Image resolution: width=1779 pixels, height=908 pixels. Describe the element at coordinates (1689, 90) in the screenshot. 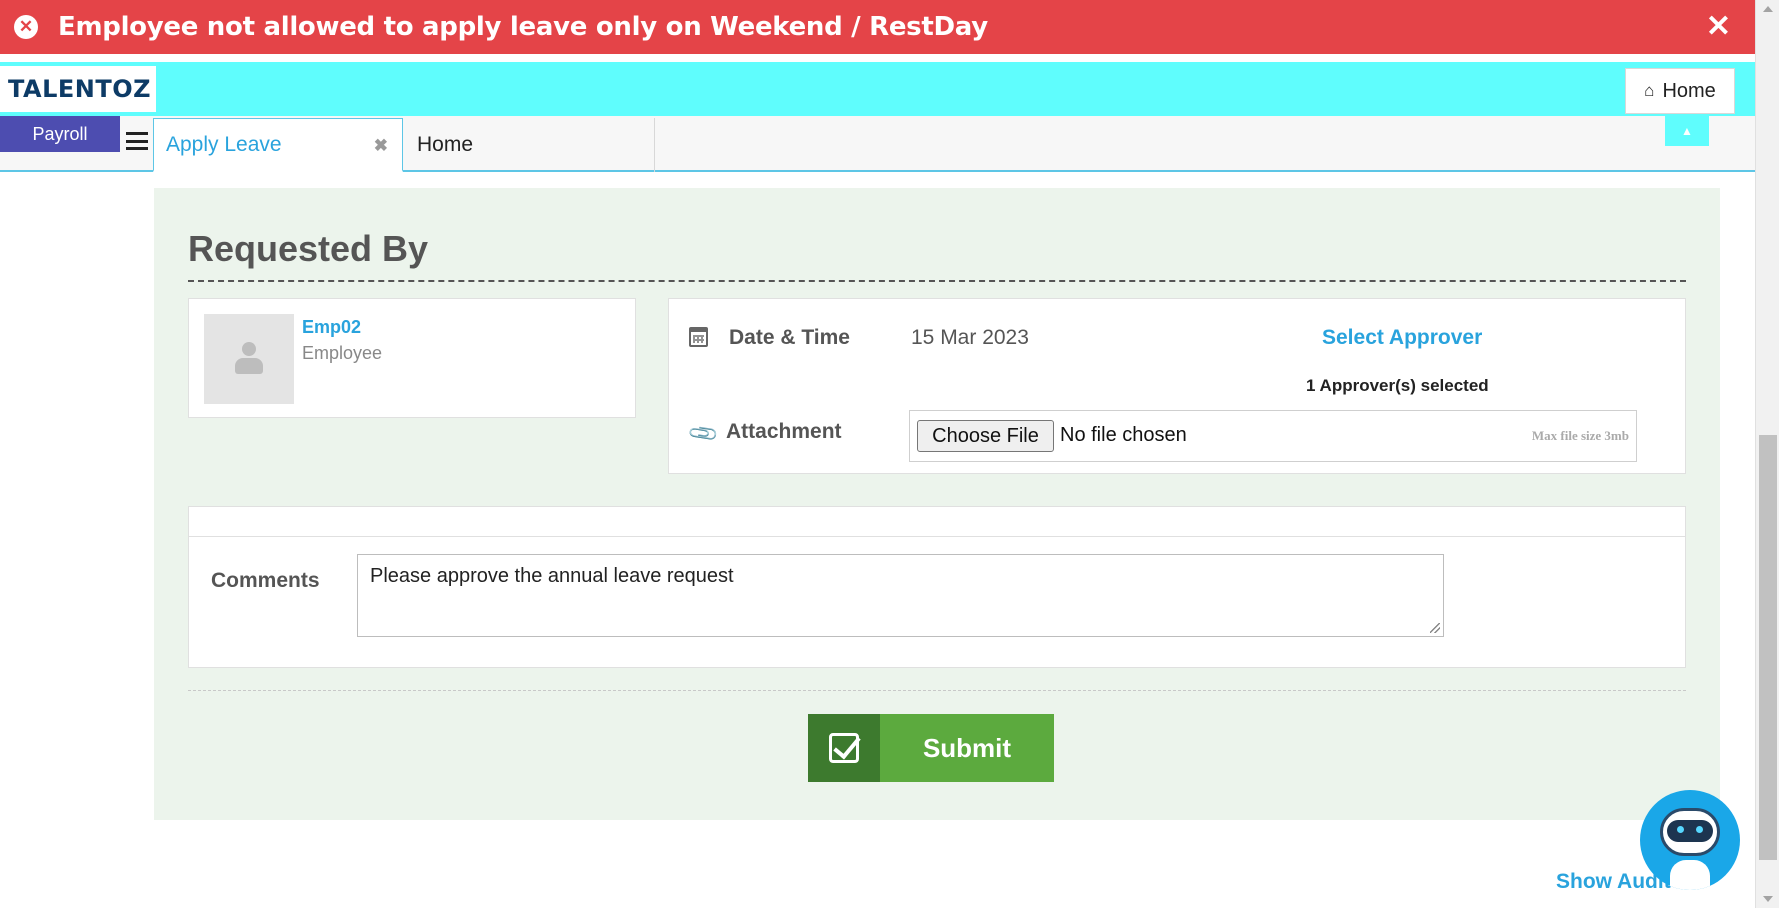

I see `home-button-label: Home` at that location.